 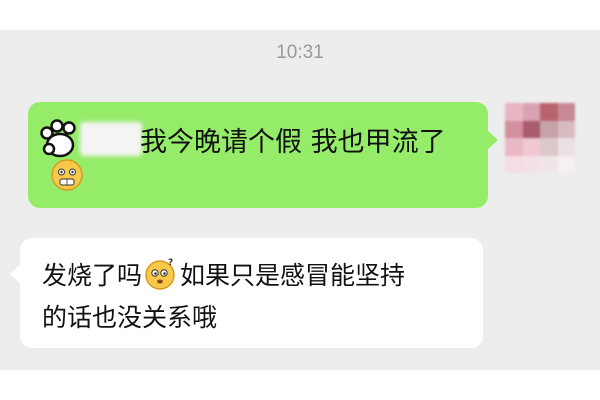 What do you see at coordinates (540, 138) in the screenshot?
I see `avatar` at bounding box center [540, 138].